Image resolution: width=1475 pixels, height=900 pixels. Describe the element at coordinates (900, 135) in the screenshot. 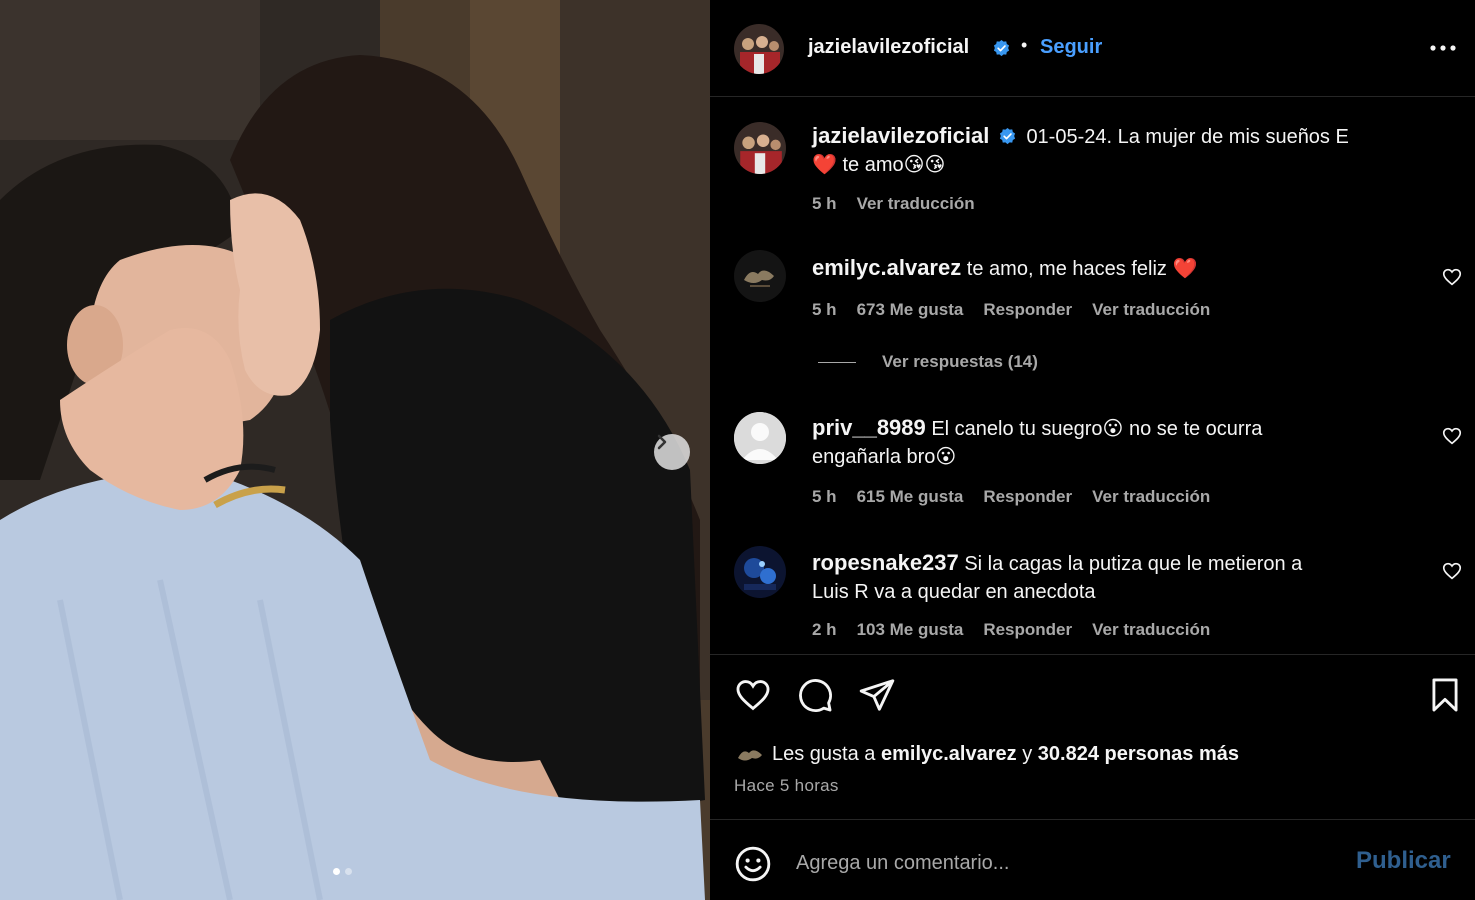

I see `caption-username: jazielavilezoficial` at that location.